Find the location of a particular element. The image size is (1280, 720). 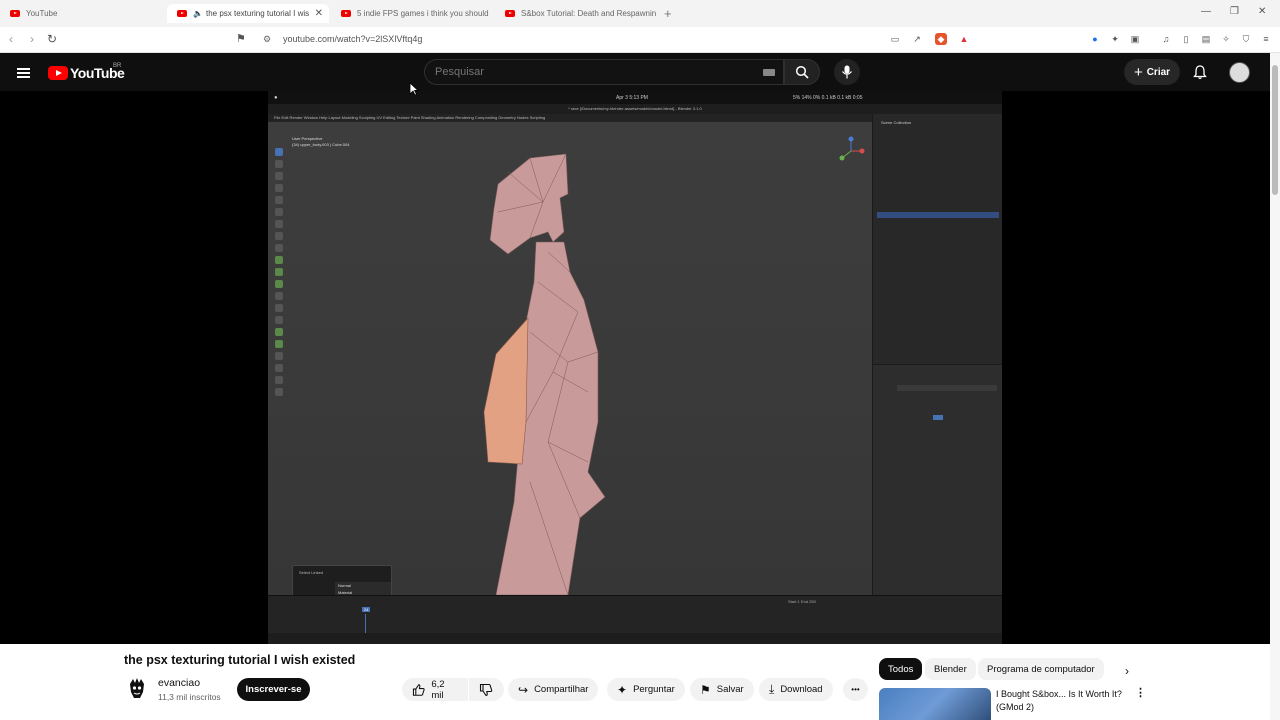

download-button: ⤓ Download is located at coordinates (796, 689).